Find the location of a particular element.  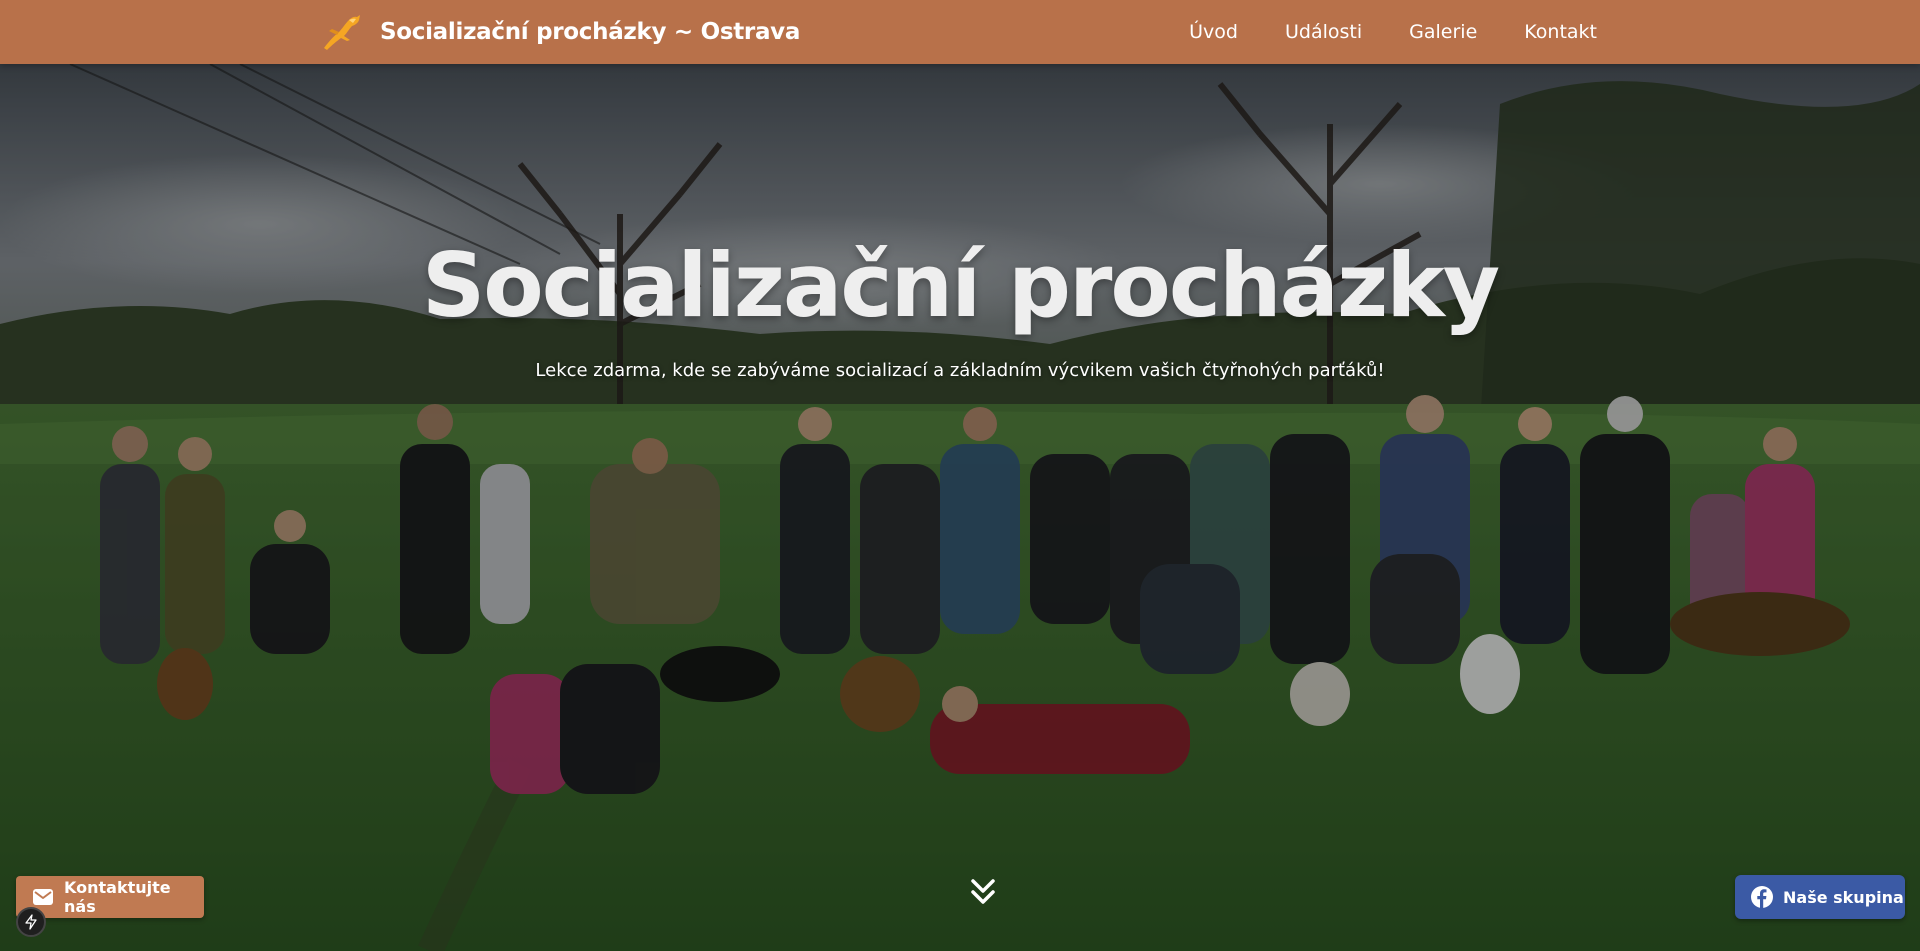

contact-us-label: Kontaktujte nás is located at coordinates (117, 897).